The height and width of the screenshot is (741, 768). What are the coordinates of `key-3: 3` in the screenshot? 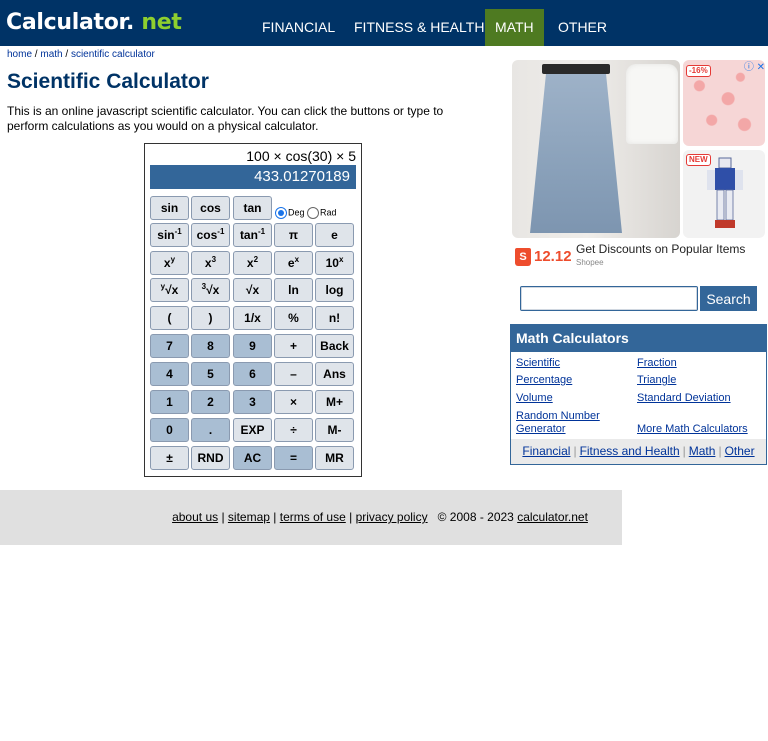 It's located at (252, 402).